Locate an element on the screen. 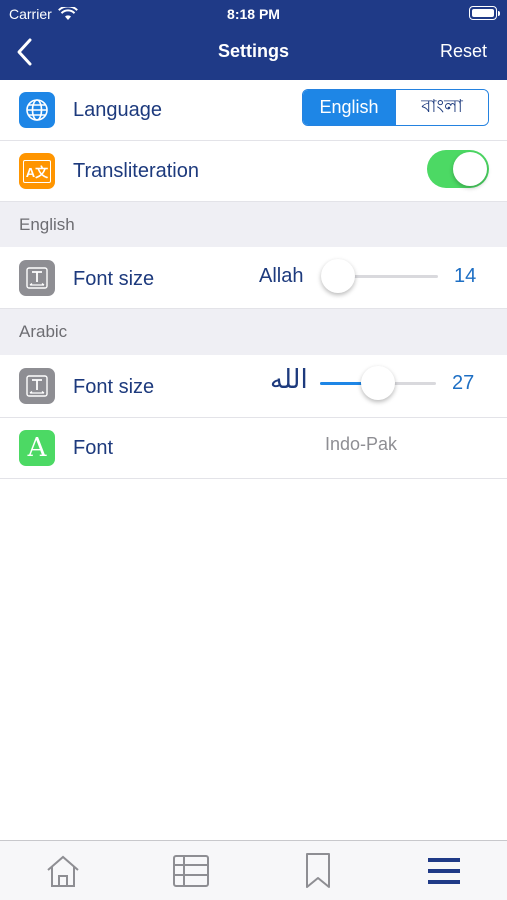 The height and width of the screenshot is (900, 507). english-font-slider is located at coordinates (379, 276).